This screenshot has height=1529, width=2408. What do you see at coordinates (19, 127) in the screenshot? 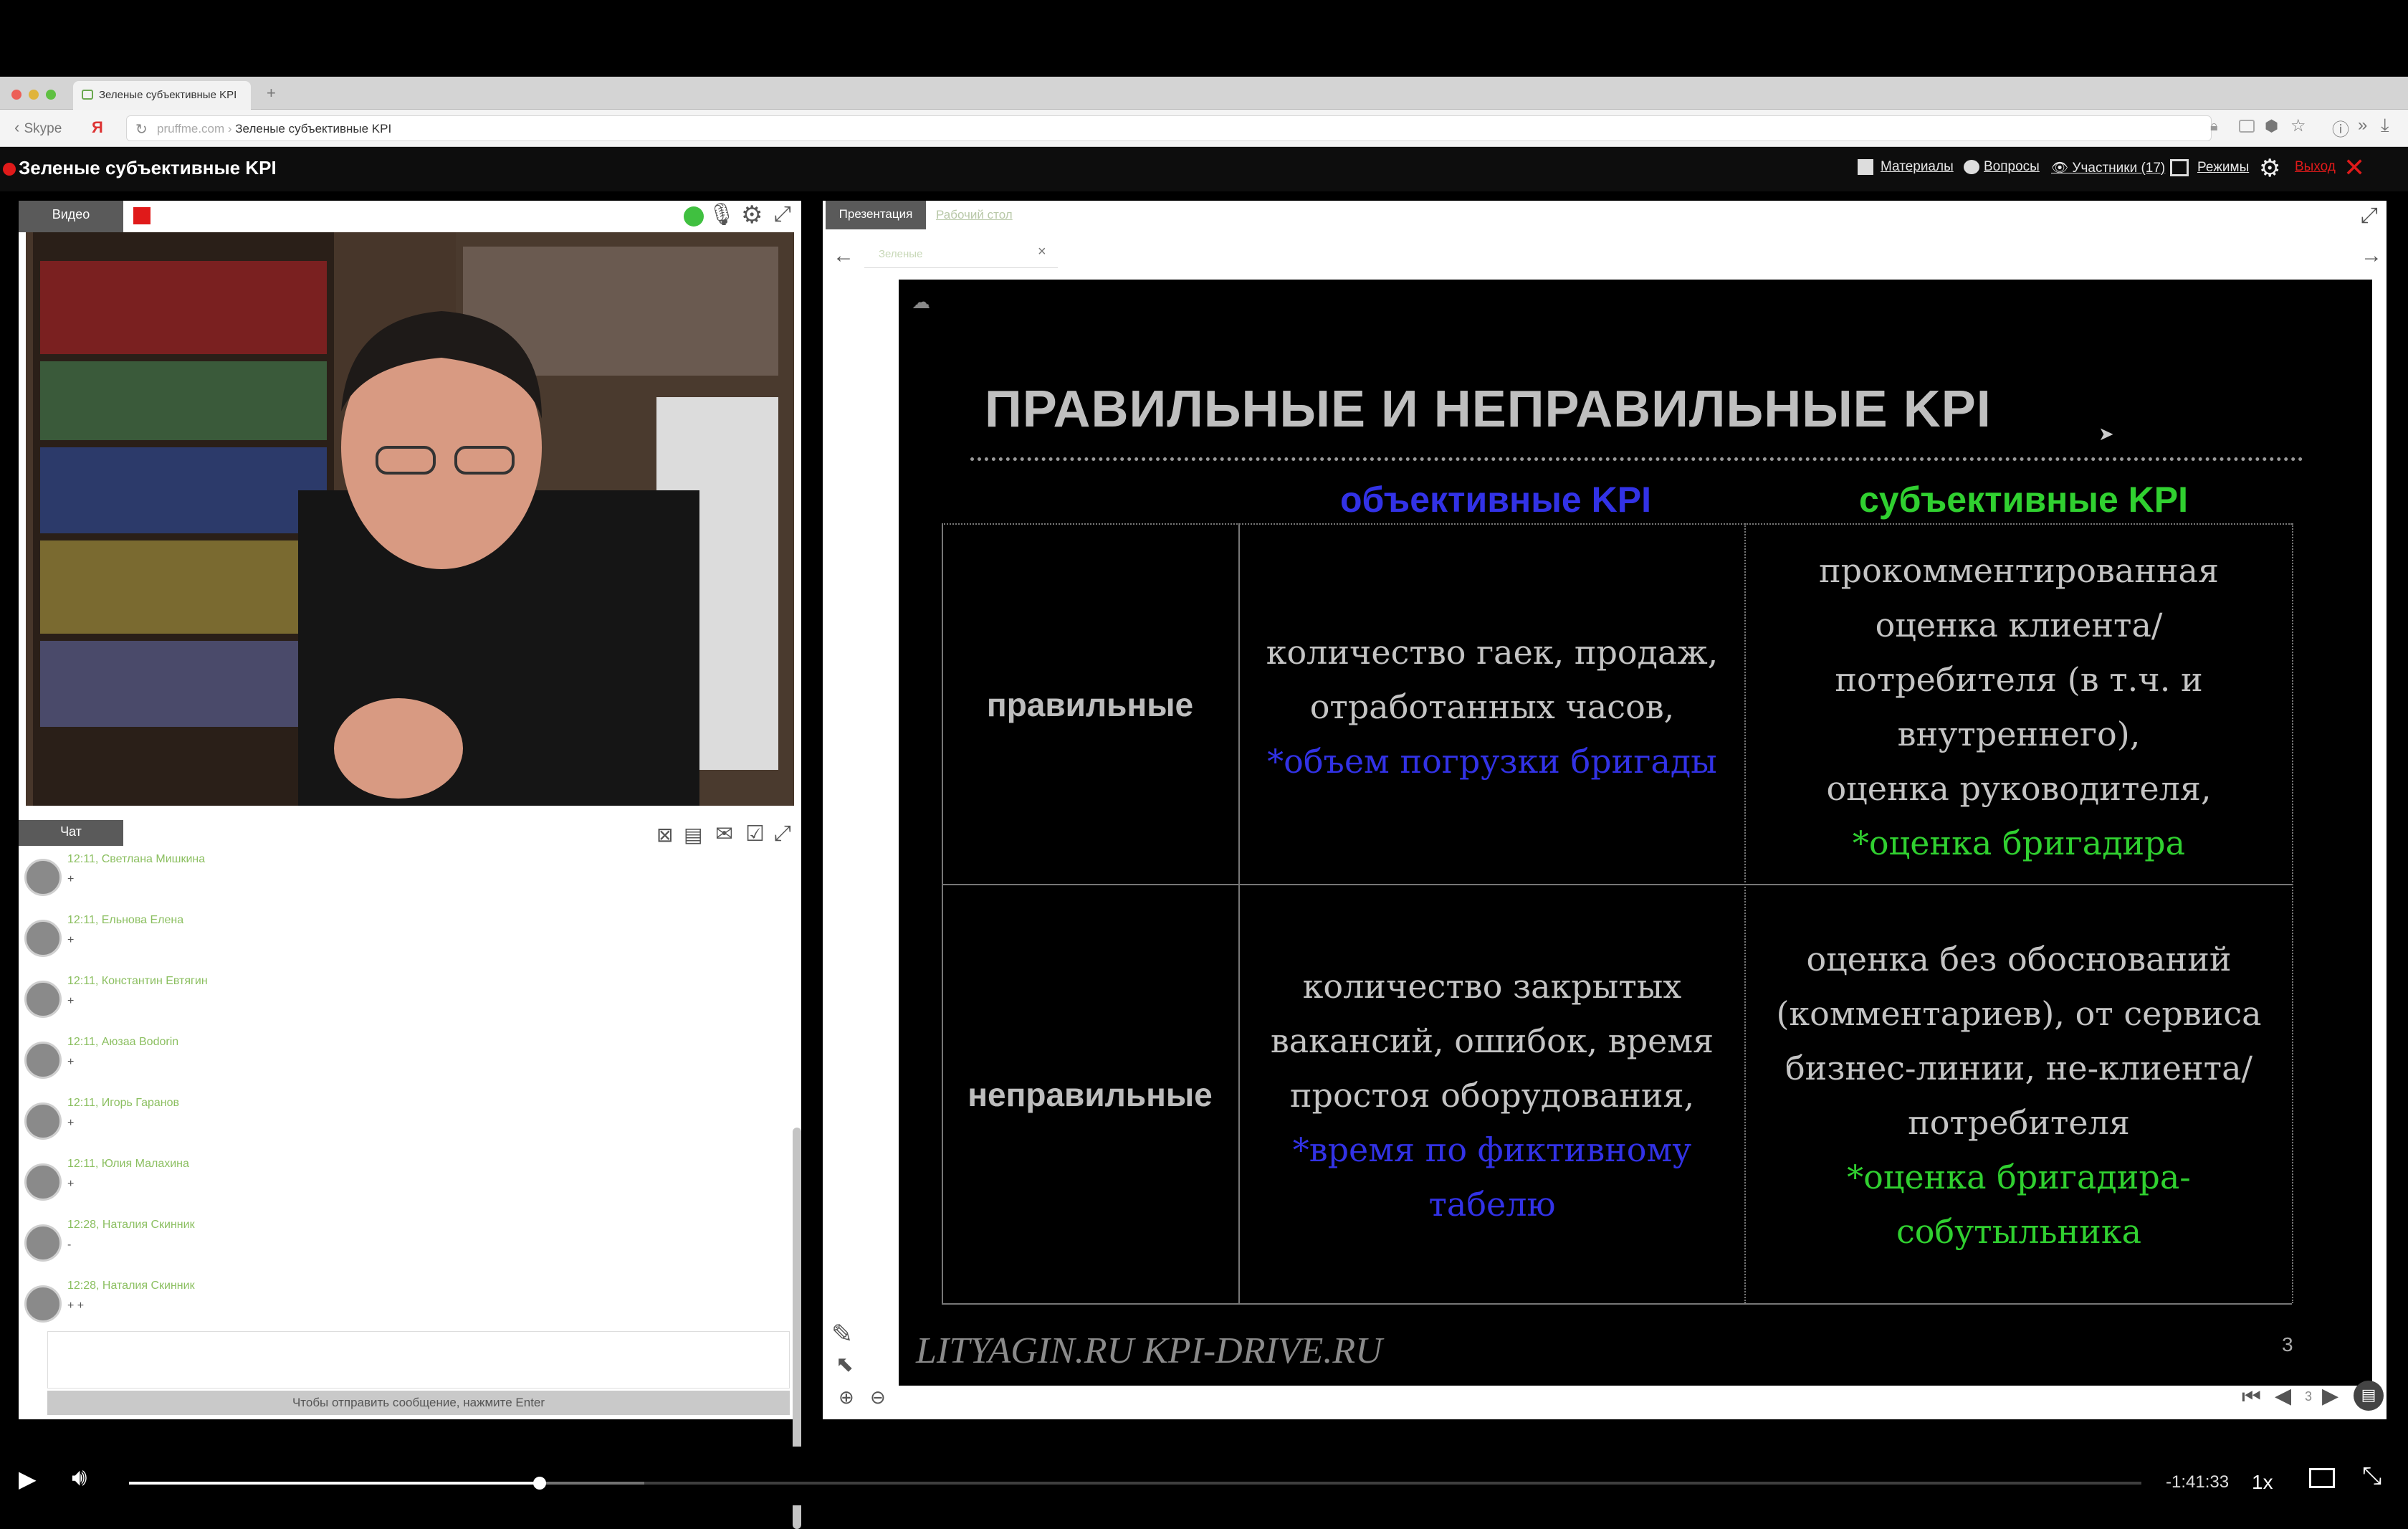
I see `chevron-left-icon: ‹` at bounding box center [19, 127].